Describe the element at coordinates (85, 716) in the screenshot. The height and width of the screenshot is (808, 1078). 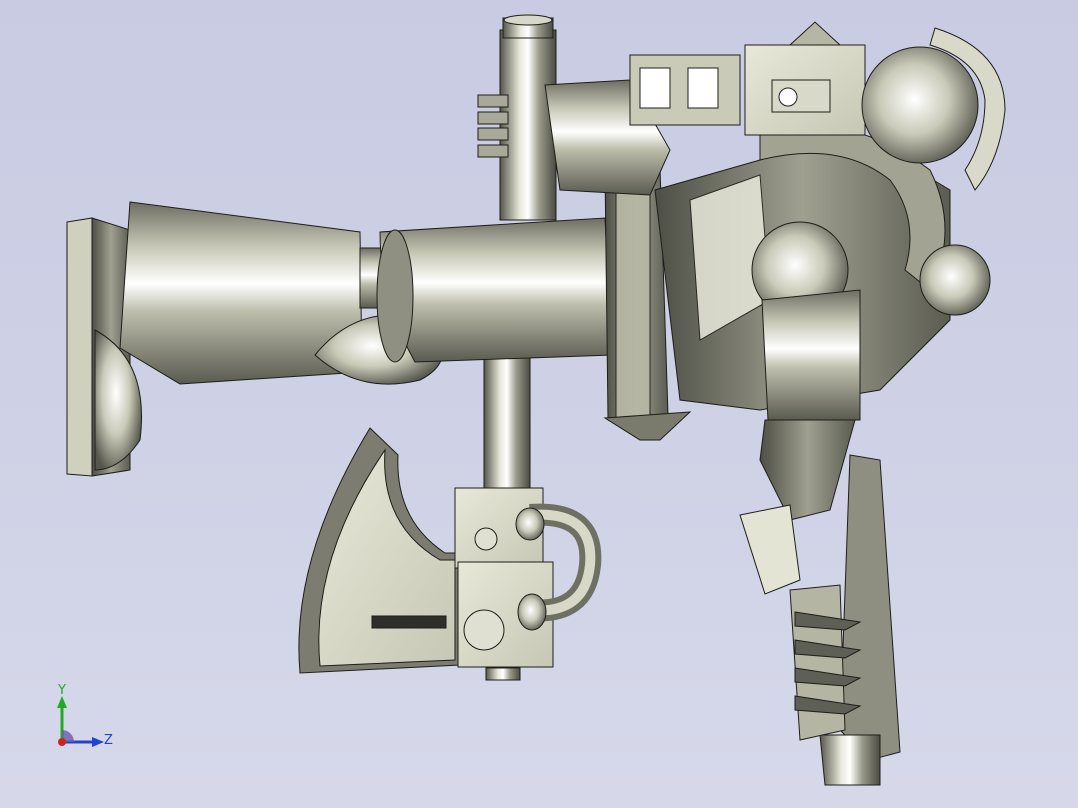
I see `coordinate-triad-icon: Y Z` at that location.